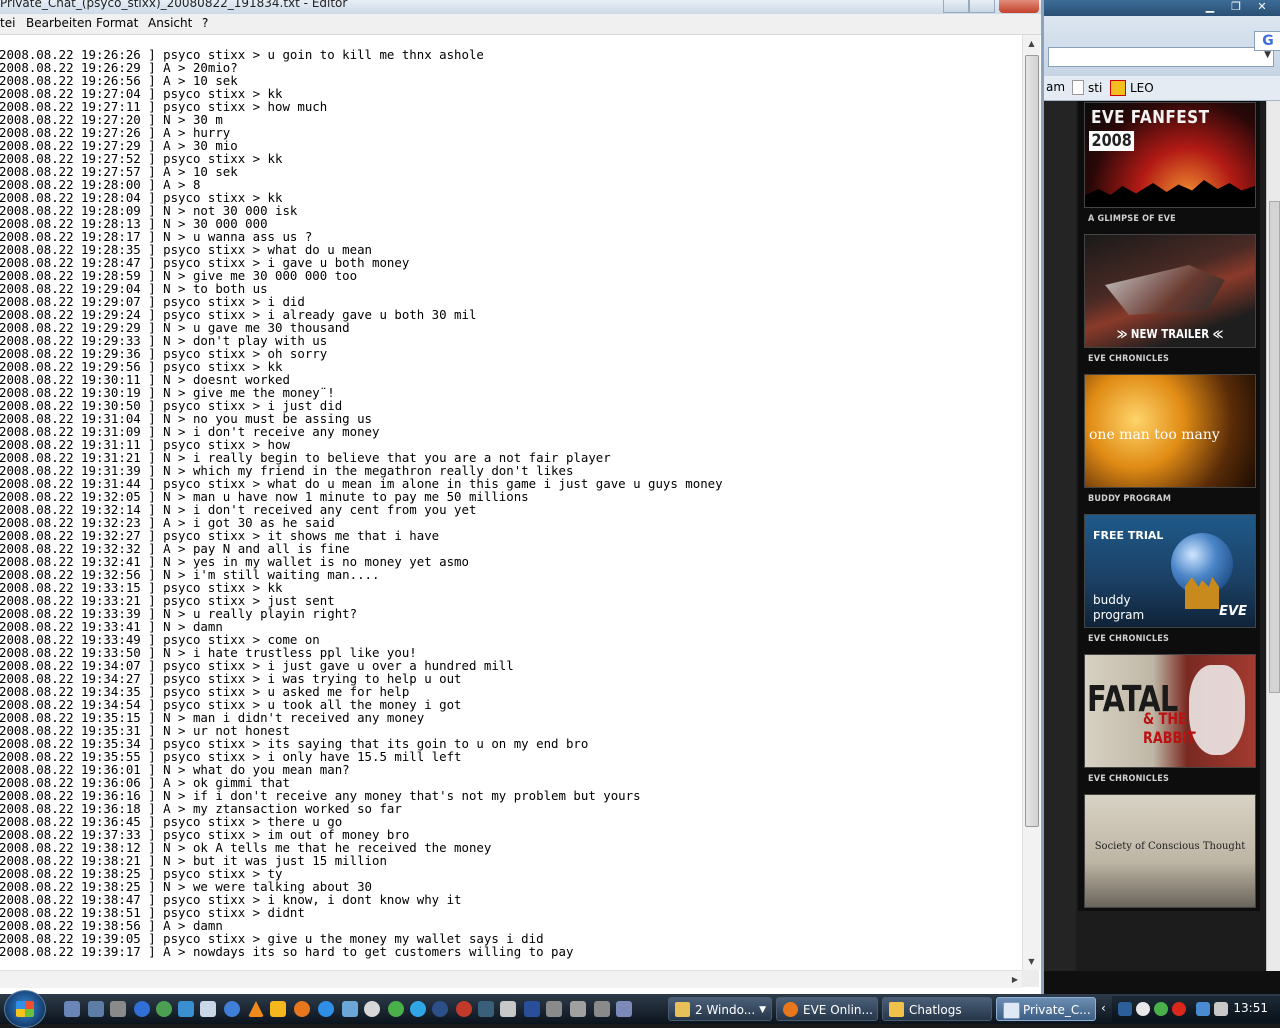 The height and width of the screenshot is (1028, 1280). What do you see at coordinates (326, 1009) in the screenshot?
I see `internet-explorer-icon` at bounding box center [326, 1009].